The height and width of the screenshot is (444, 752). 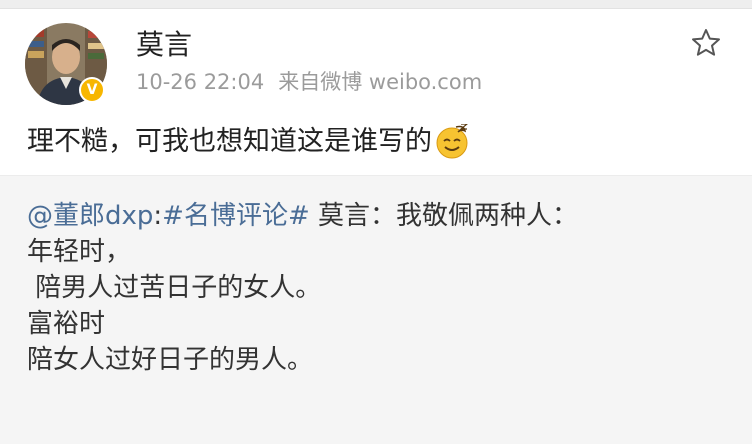 What do you see at coordinates (164, 45) in the screenshot?
I see `author-name: 莫言` at bounding box center [164, 45].